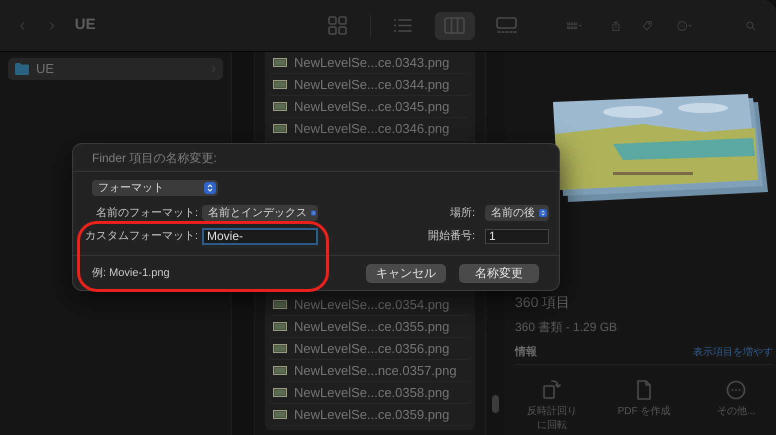  Describe the element at coordinates (733, 352) in the screenshot. I see `show-more-link: 表示項目を増やす` at that location.